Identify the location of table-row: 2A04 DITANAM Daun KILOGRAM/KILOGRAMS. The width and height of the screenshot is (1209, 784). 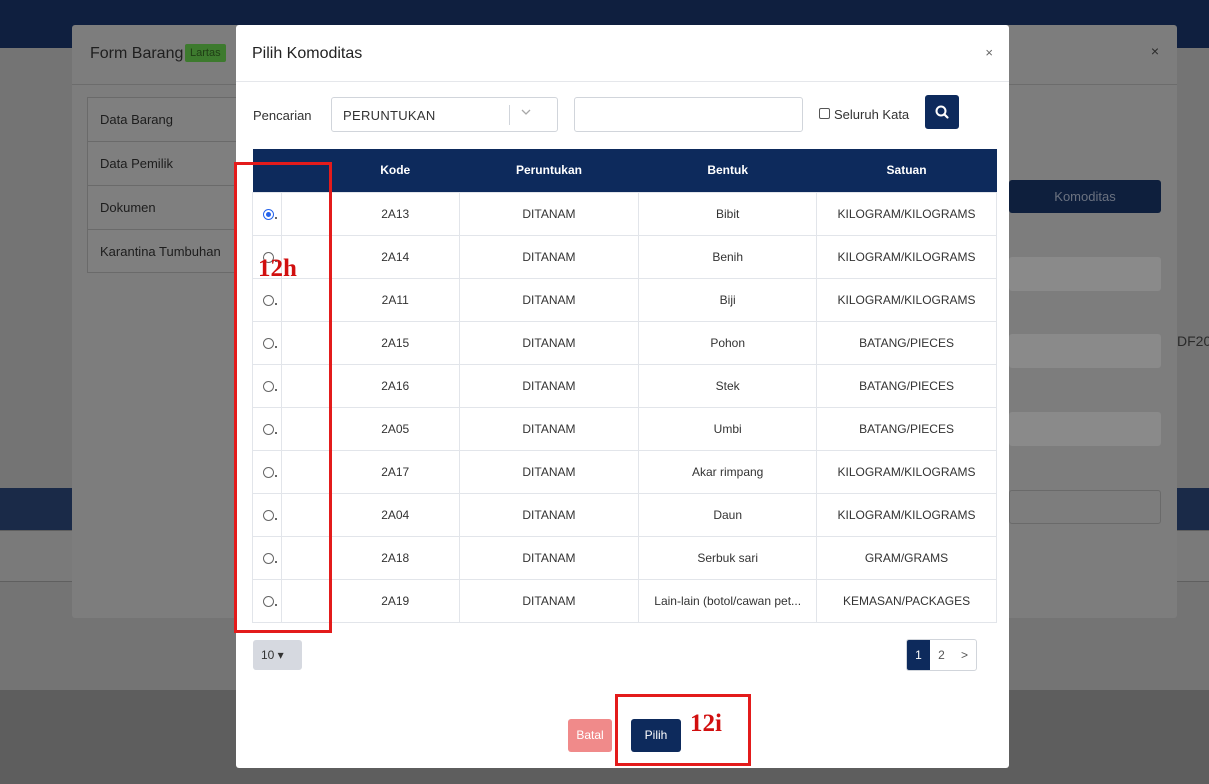
(624, 514).